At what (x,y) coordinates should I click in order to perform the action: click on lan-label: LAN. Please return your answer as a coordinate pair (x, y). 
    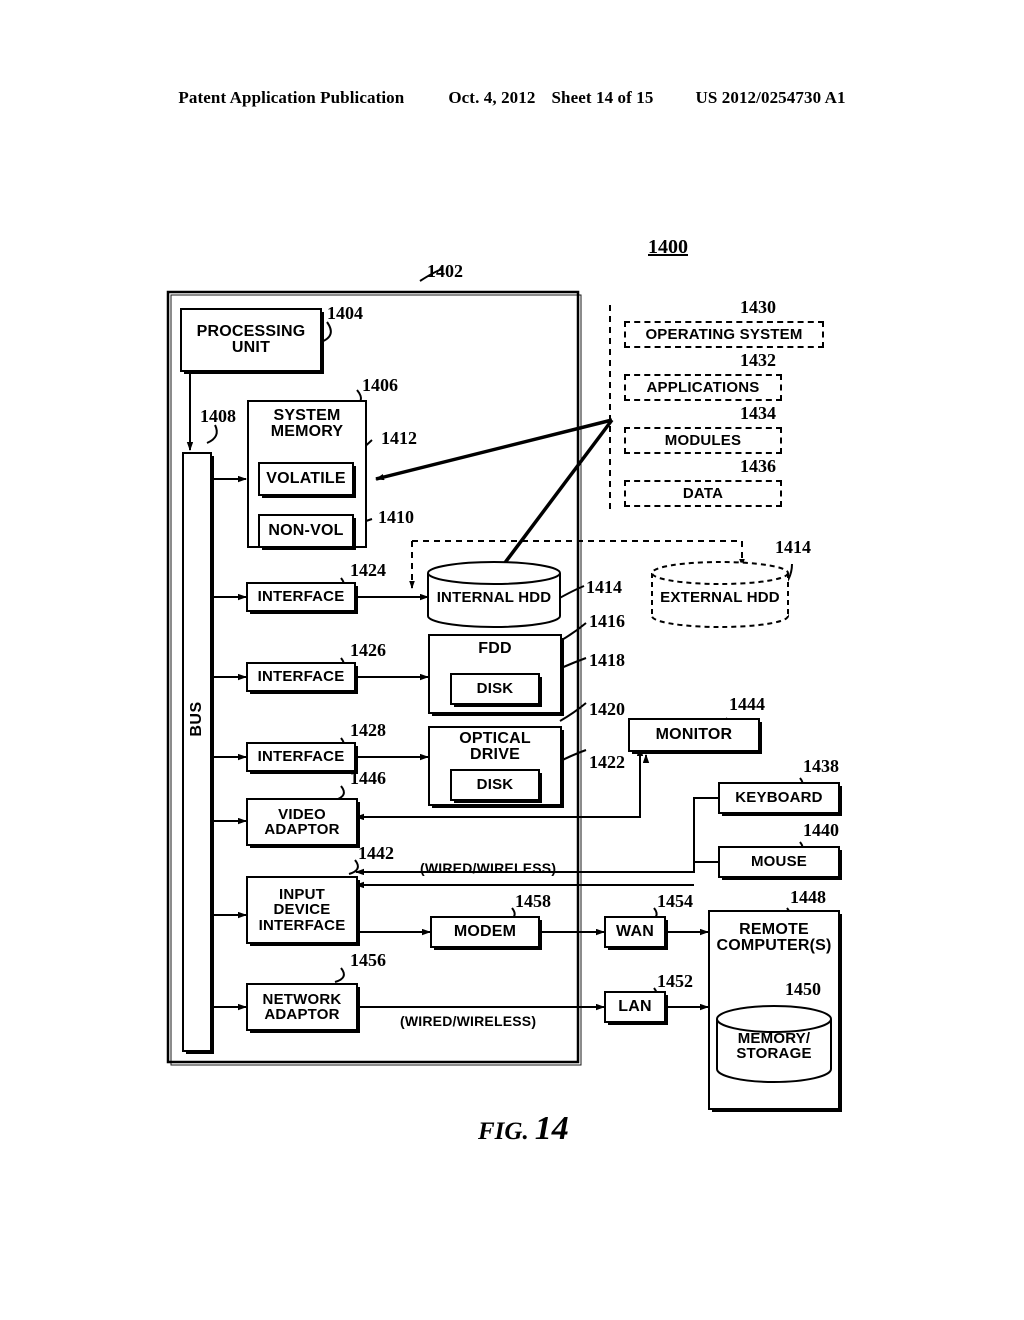
    Looking at the image, I should click on (635, 1006).